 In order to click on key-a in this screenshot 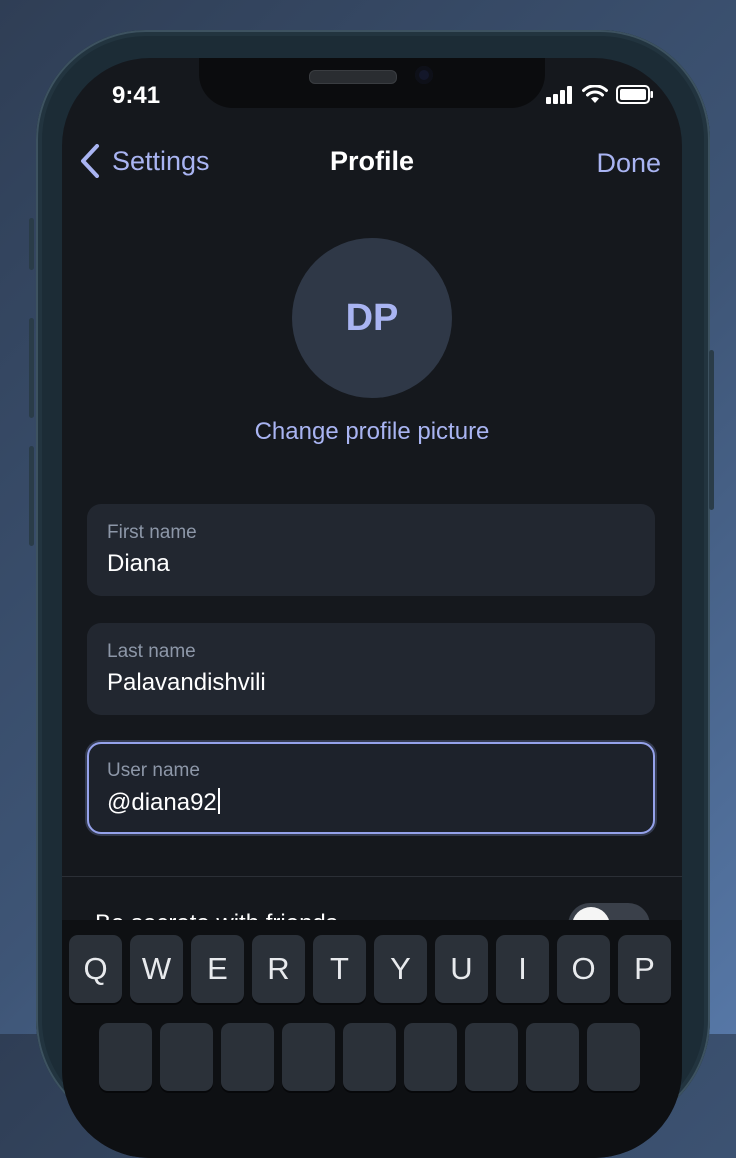, I will do `click(125, 1057)`.